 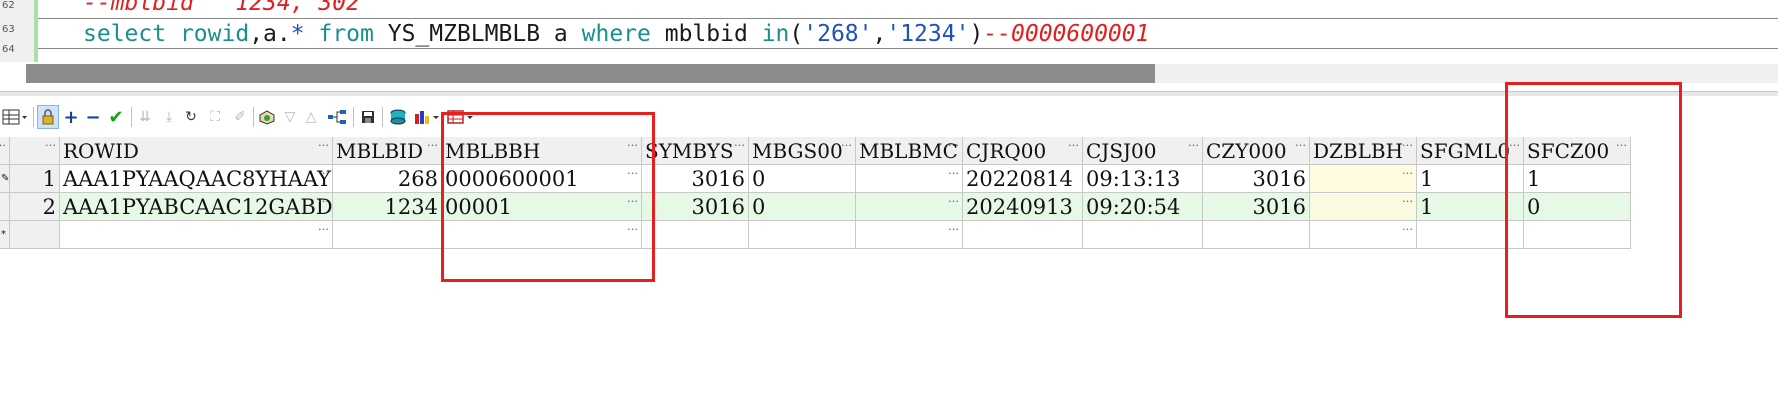 What do you see at coordinates (116, 117) in the screenshot?
I see `check-icon: ✔` at bounding box center [116, 117].